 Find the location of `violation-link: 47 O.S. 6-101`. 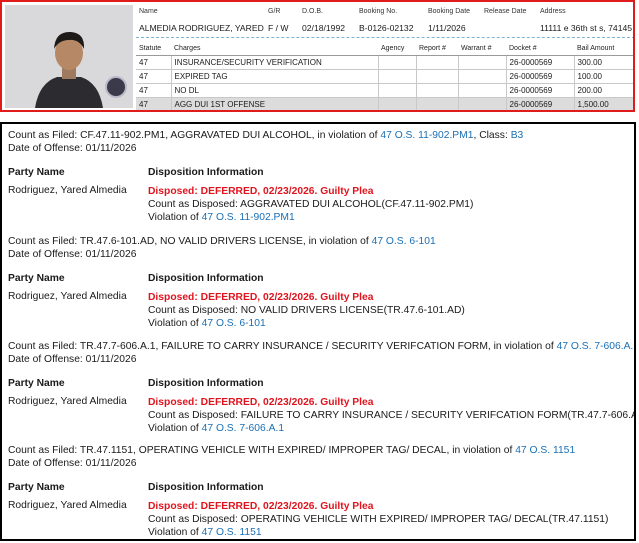

violation-link: 47 O.S. 6-101 is located at coordinates (234, 323).